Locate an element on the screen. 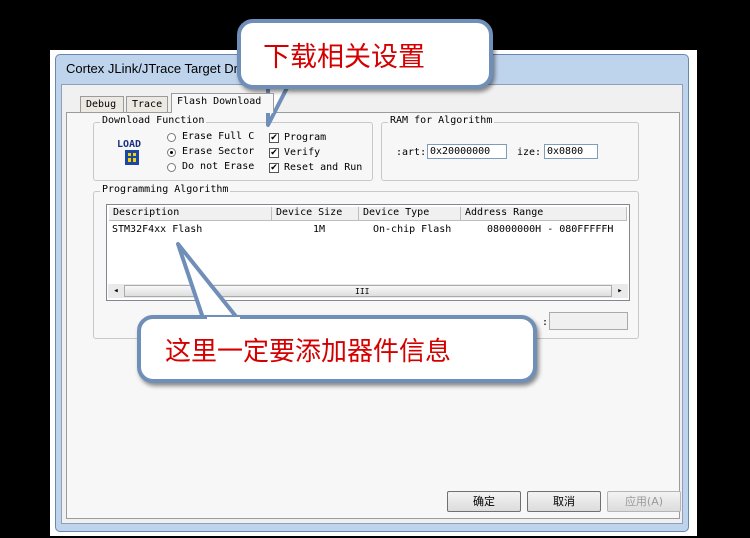 This screenshot has height=538, width=750. tab-flash-download-label: Flash Download is located at coordinates (219, 101).